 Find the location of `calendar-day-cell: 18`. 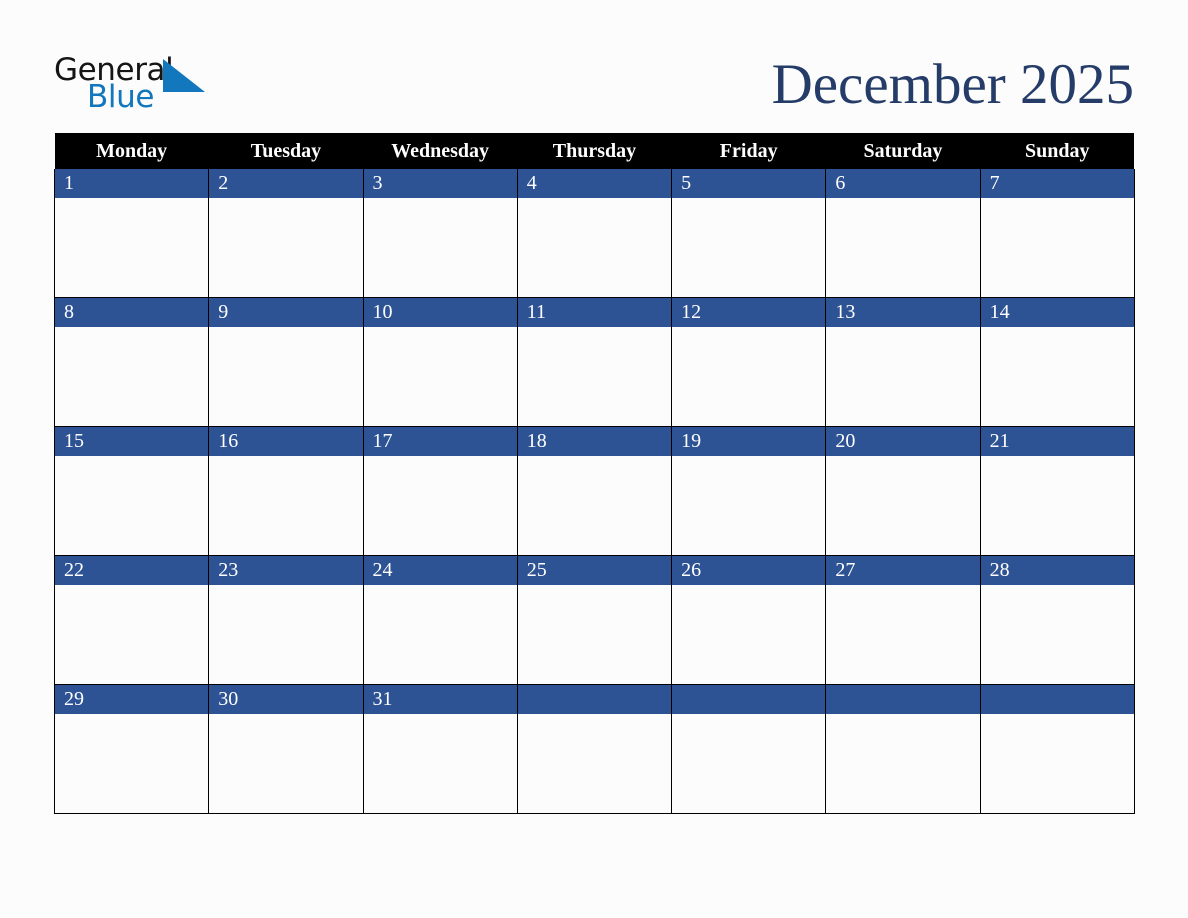

calendar-day-cell: 18 is located at coordinates (594, 491).